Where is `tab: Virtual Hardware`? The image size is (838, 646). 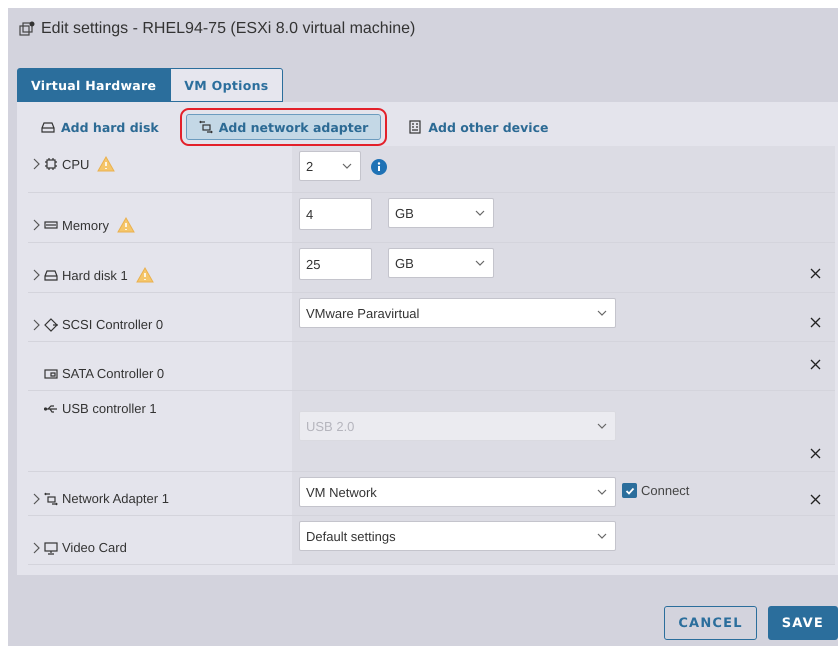
tab: Virtual Hardware is located at coordinates (93, 85).